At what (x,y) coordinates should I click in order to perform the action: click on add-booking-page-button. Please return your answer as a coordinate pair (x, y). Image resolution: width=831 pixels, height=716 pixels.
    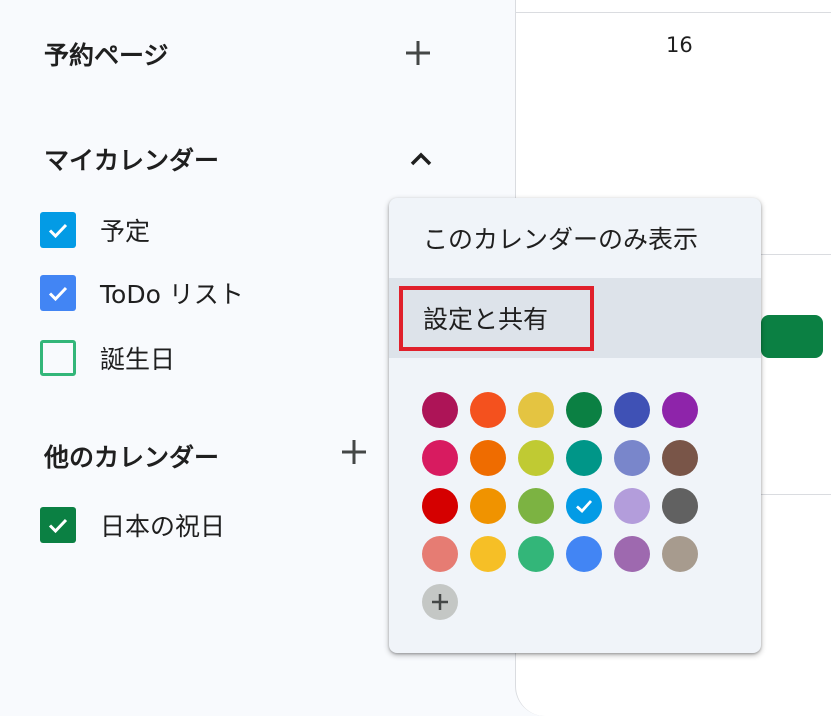
    Looking at the image, I should click on (418, 53).